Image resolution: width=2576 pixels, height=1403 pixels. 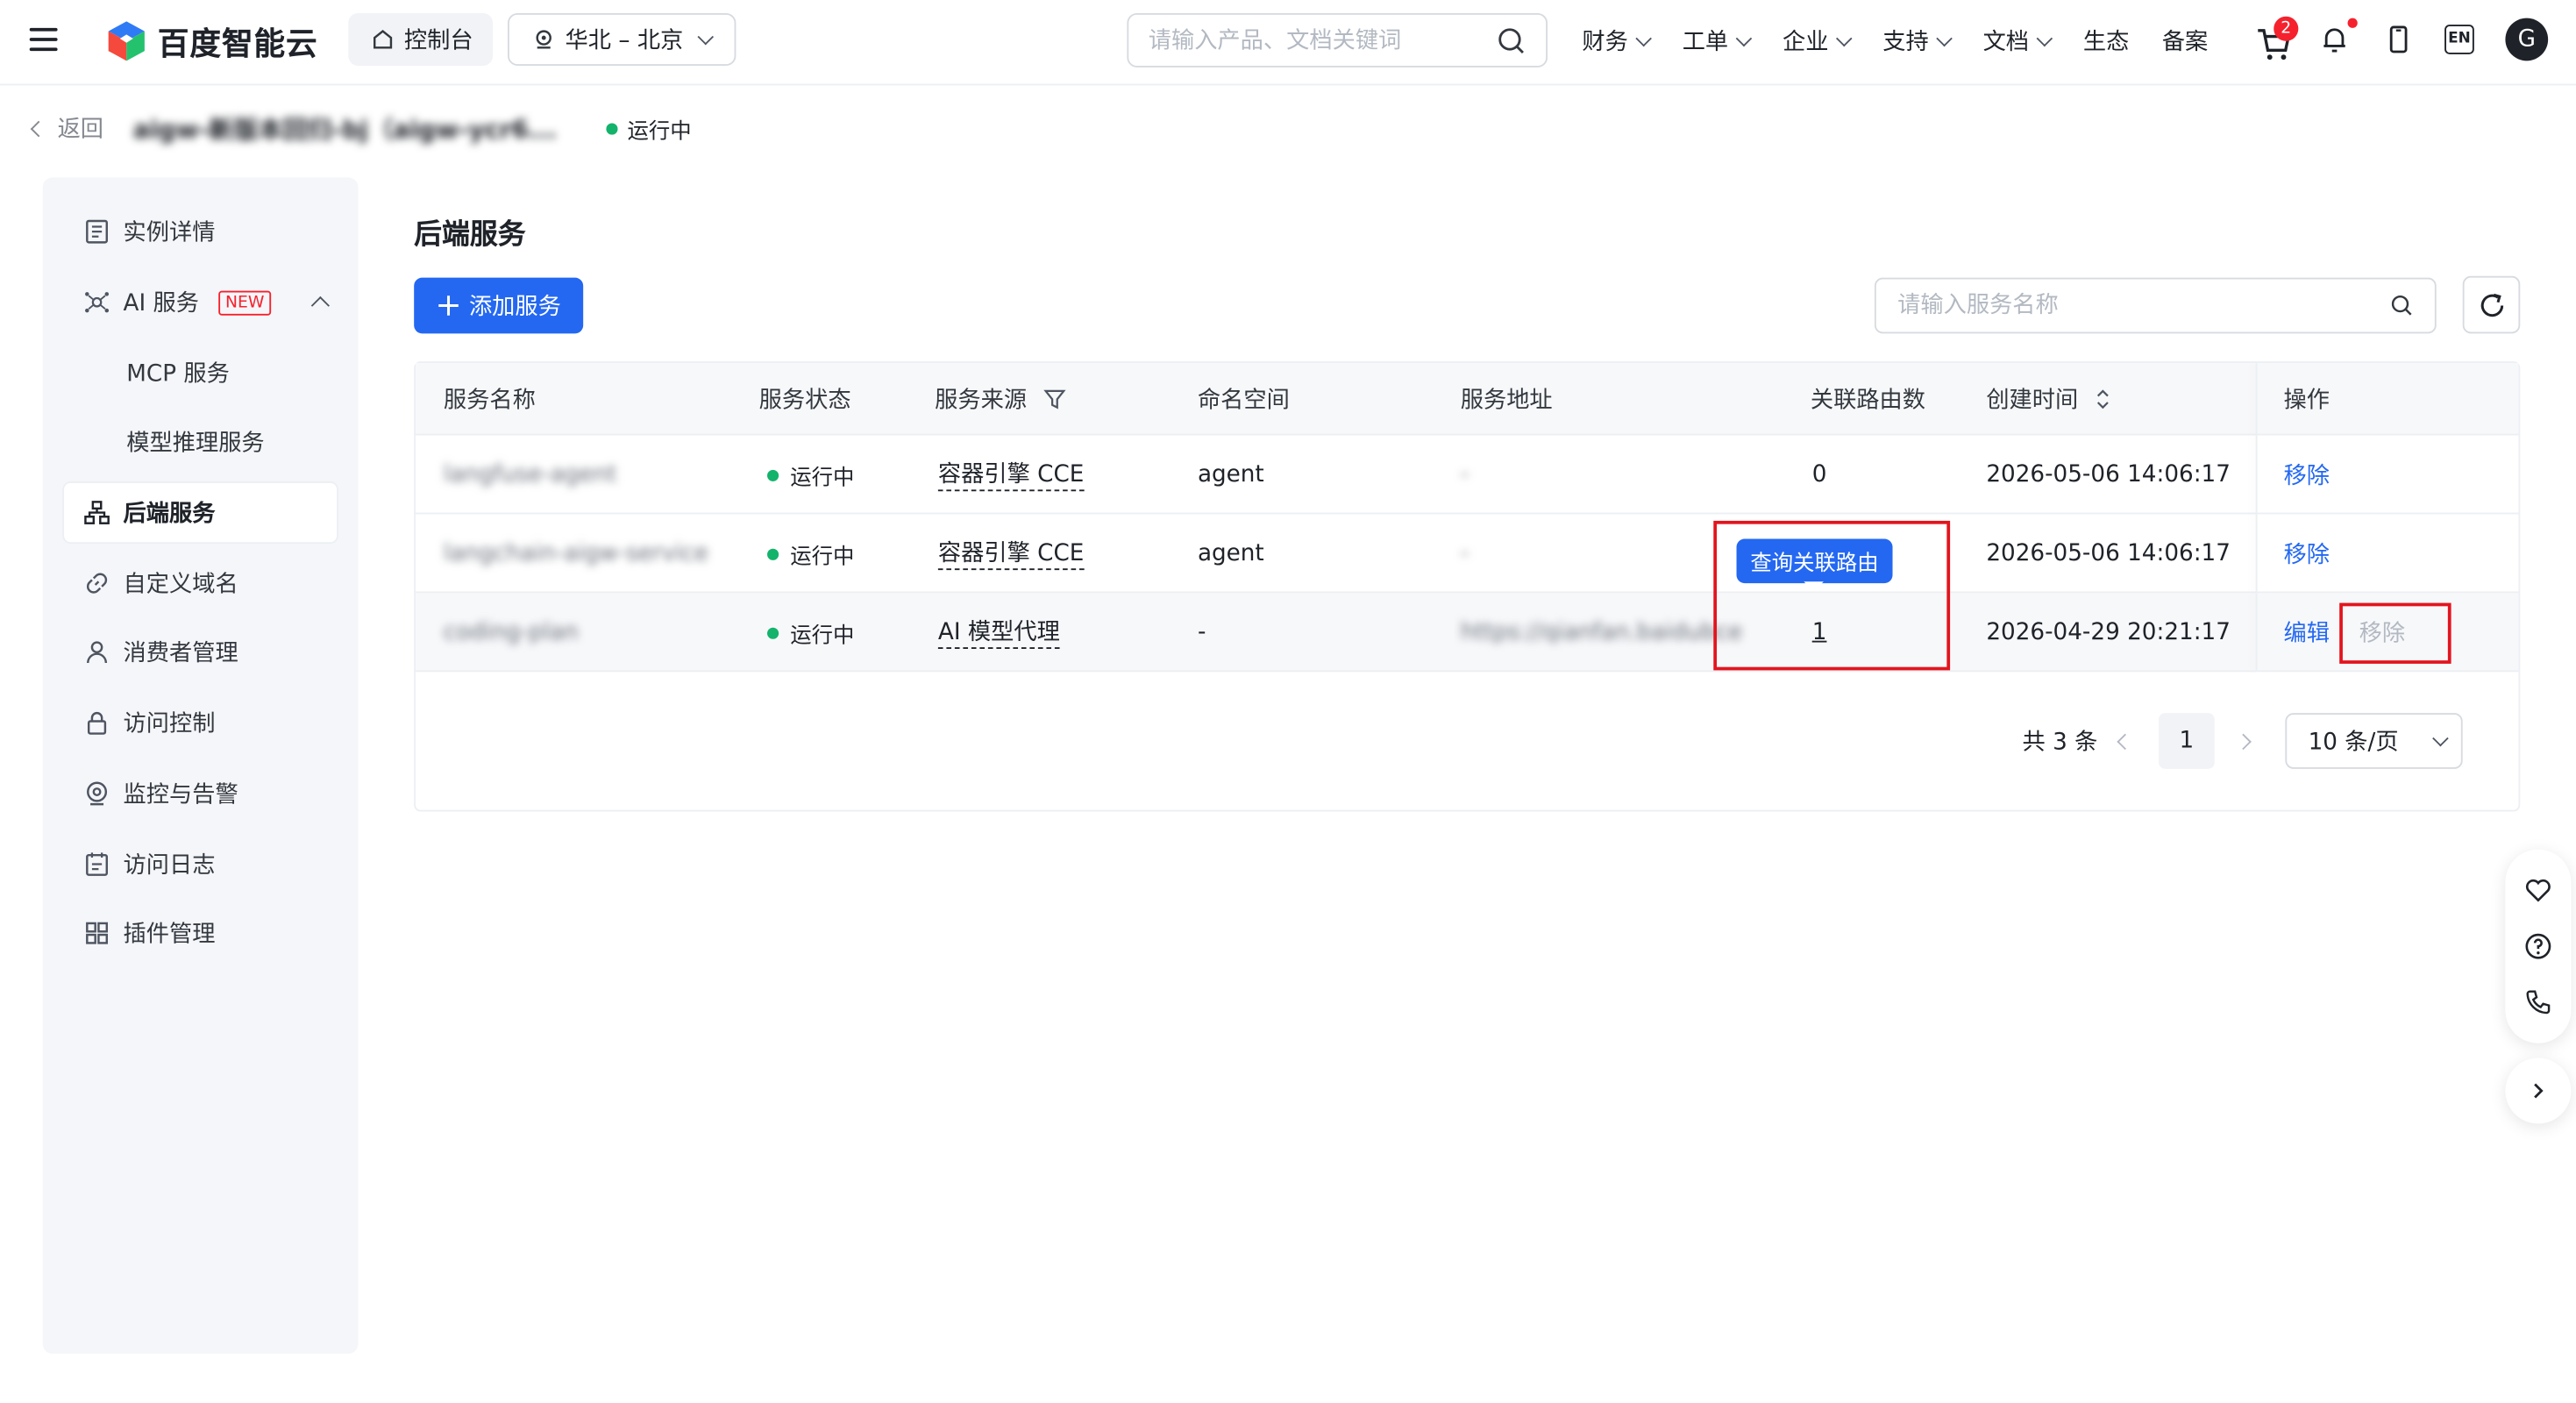 I want to click on column-header: 命名空间, so click(x=1243, y=401).